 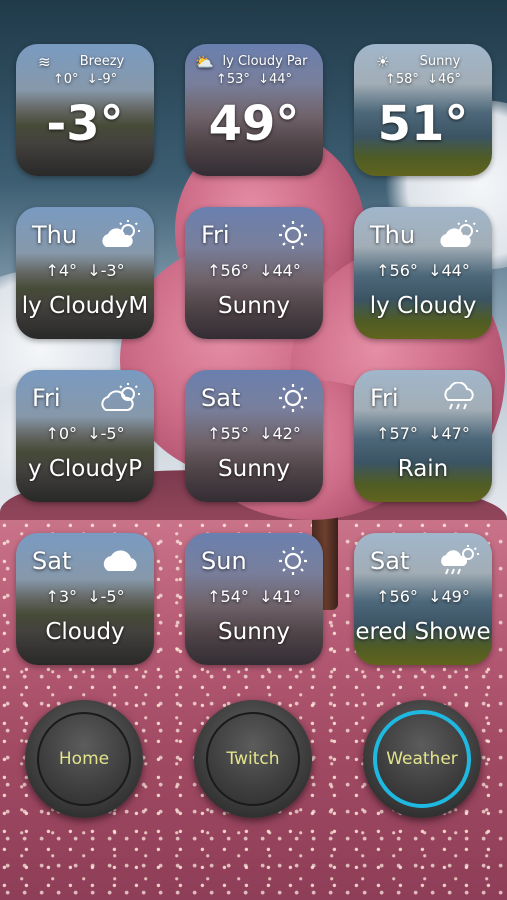 What do you see at coordinates (85, 596) in the screenshot?
I see `hi-lo: ↑3° ↓-5°` at bounding box center [85, 596].